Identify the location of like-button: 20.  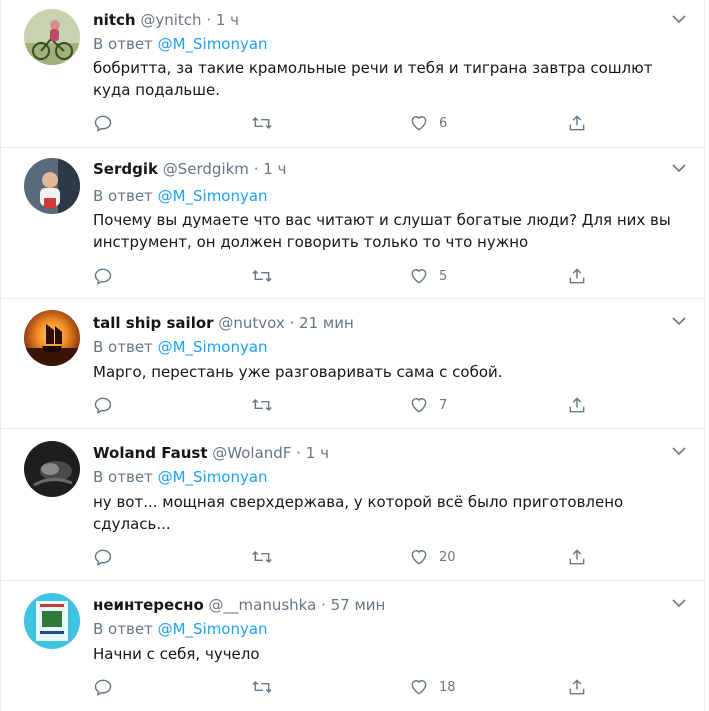
(432, 557).